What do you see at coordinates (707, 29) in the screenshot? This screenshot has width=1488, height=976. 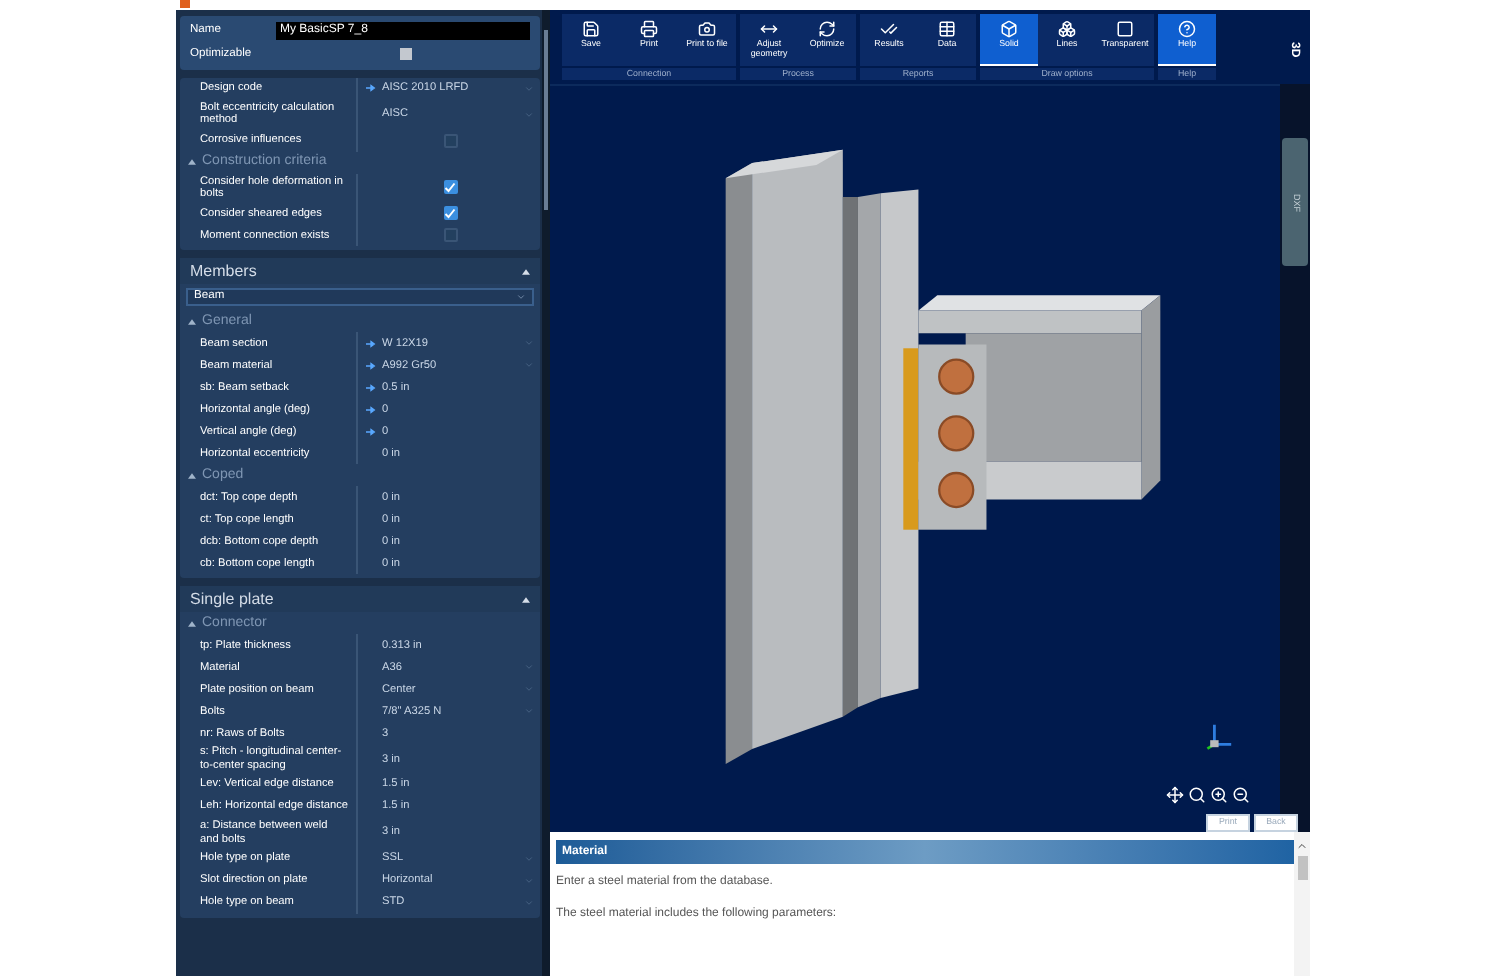 I see `camera-icon` at bounding box center [707, 29].